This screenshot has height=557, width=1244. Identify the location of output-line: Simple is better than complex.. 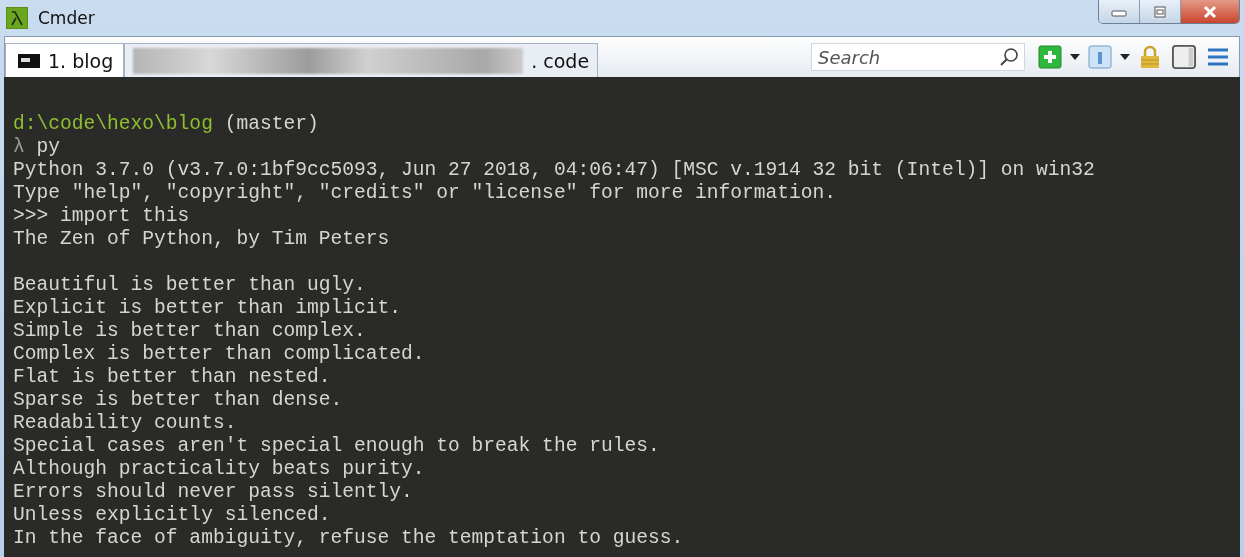
(189, 331).